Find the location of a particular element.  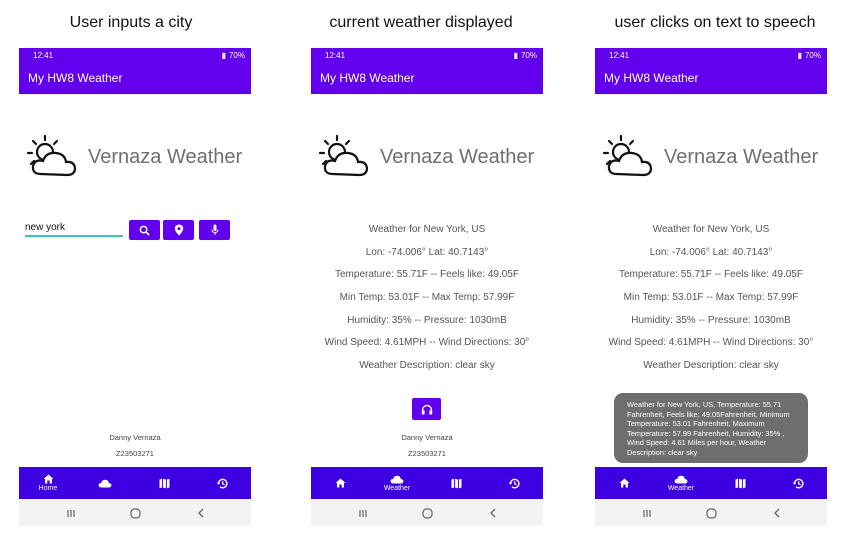

search-icon is located at coordinates (144, 230).